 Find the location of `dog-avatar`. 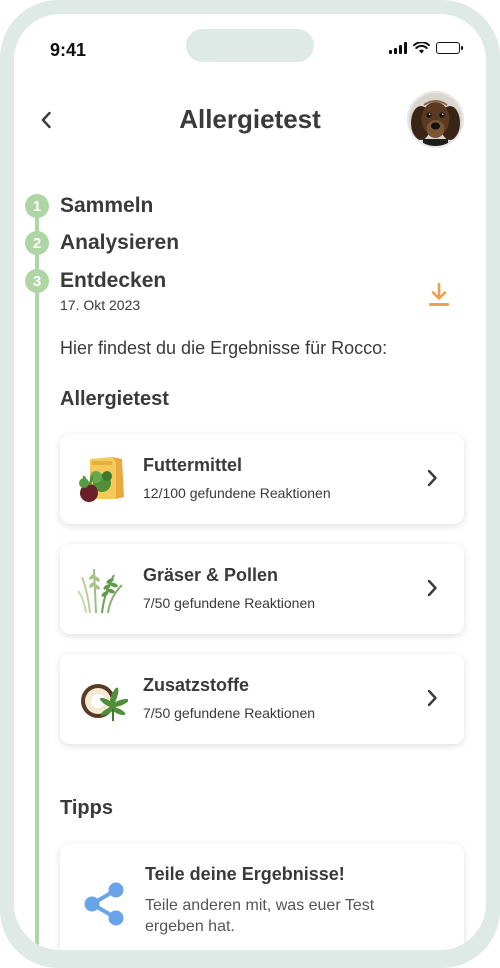

dog-avatar is located at coordinates (435, 119).